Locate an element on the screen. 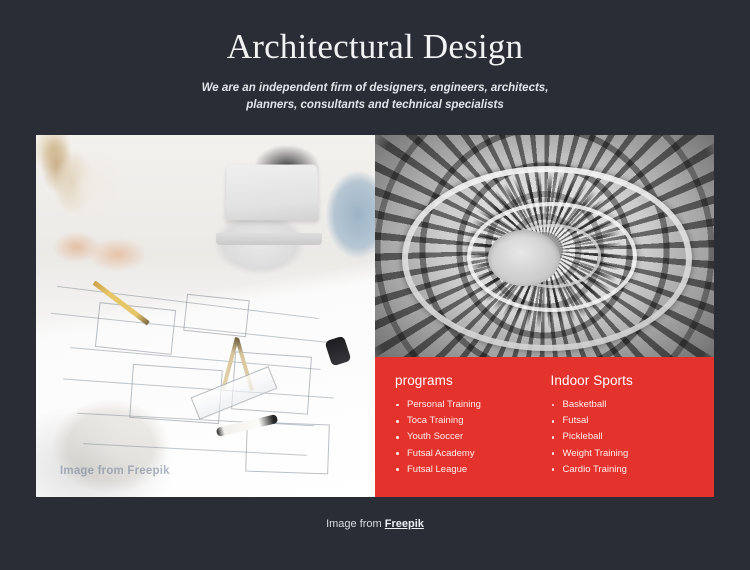 This screenshot has width=750, height=570. list-item: Futsal Academy is located at coordinates (467, 454).